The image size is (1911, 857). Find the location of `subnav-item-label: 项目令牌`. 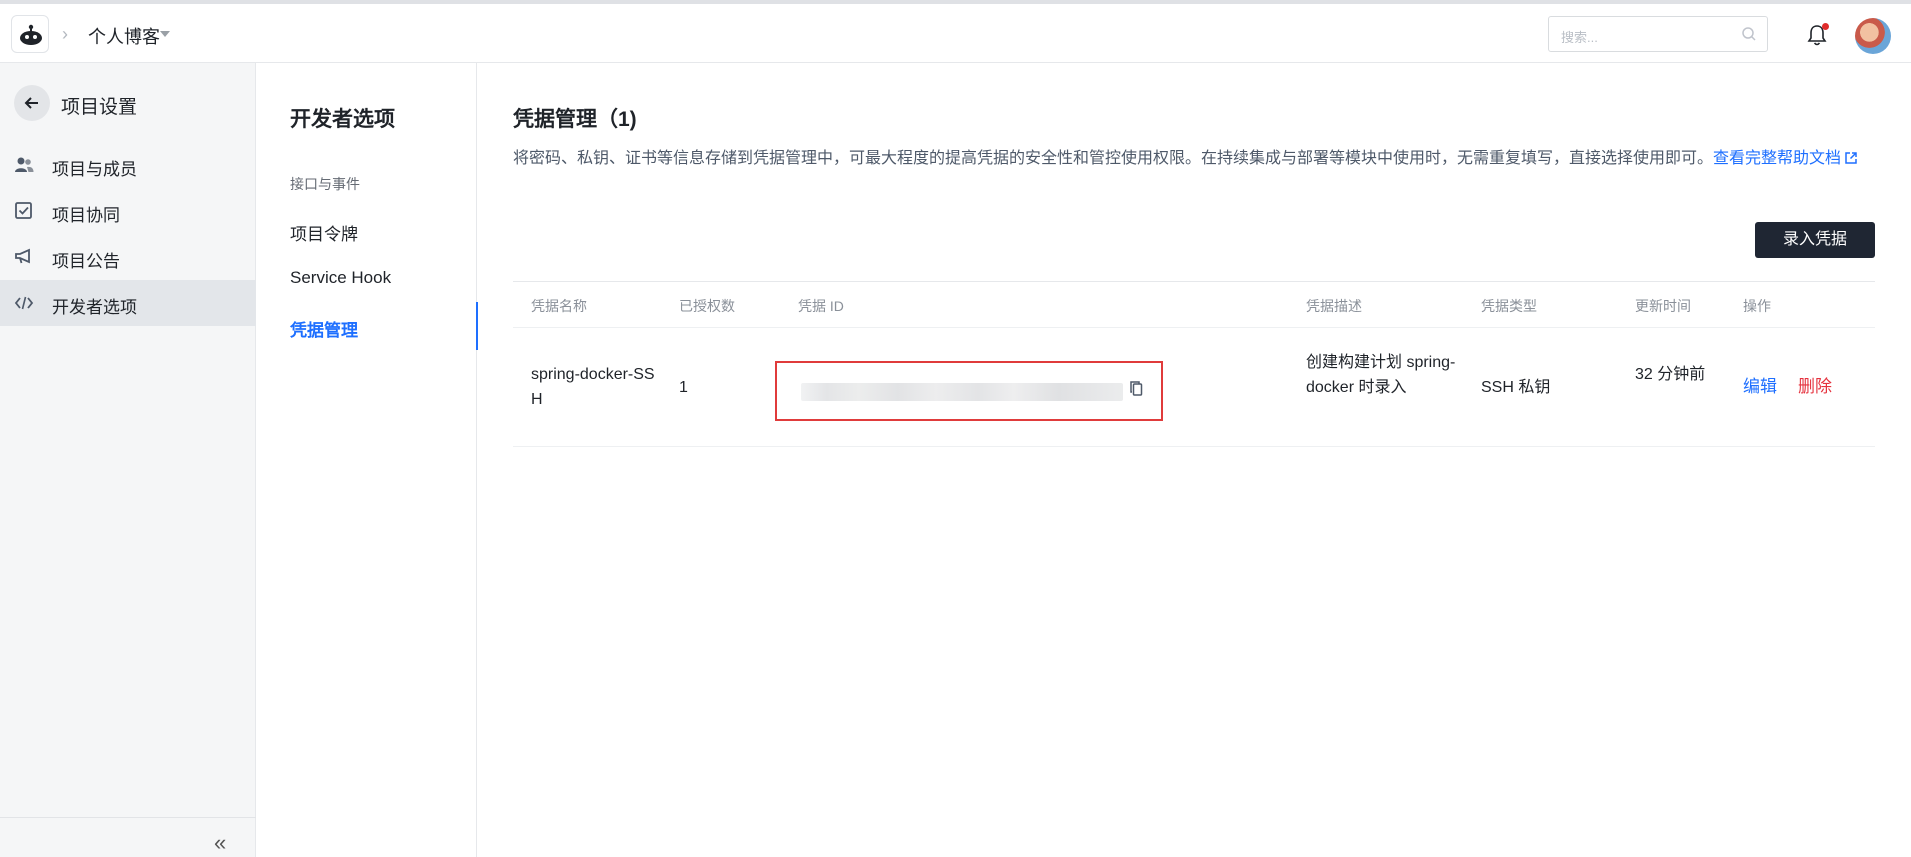

subnav-item-label: 项目令牌 is located at coordinates (324, 234).